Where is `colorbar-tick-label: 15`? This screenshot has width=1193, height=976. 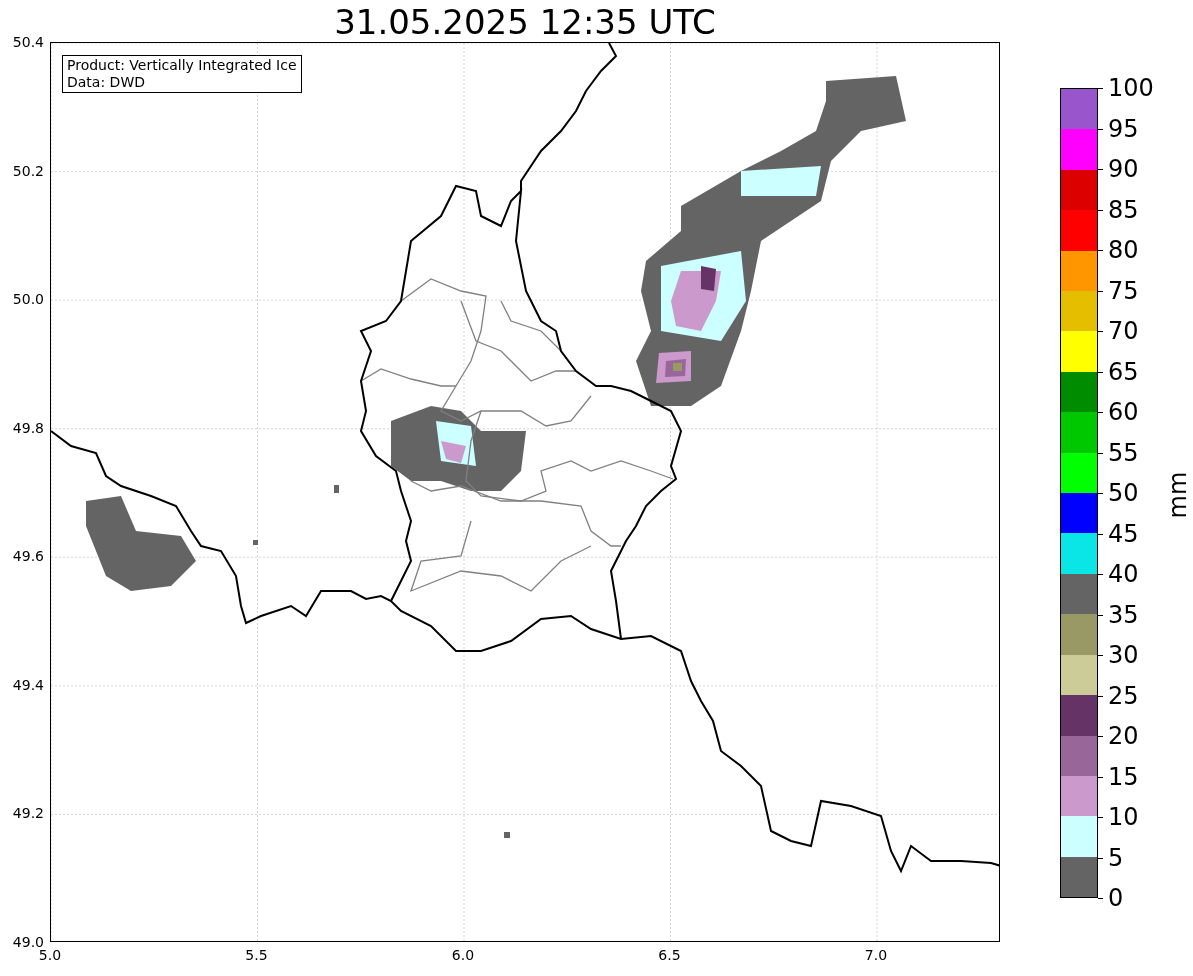 colorbar-tick-label: 15 is located at coordinates (1123, 776).